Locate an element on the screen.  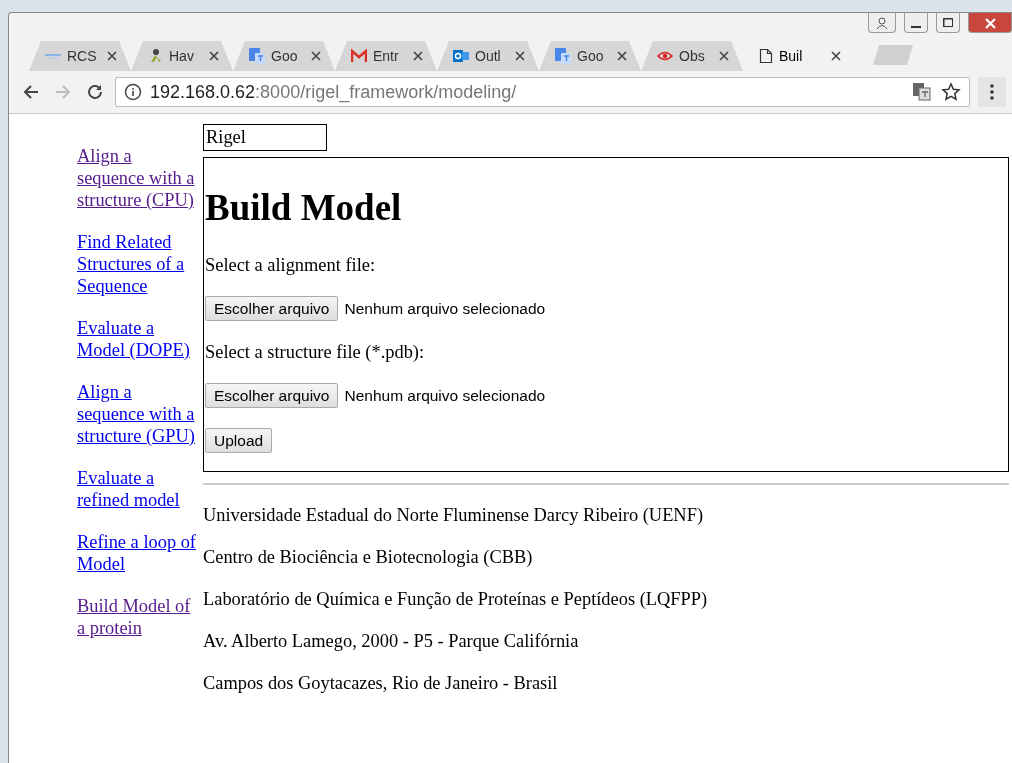
menu-button is located at coordinates (992, 92).